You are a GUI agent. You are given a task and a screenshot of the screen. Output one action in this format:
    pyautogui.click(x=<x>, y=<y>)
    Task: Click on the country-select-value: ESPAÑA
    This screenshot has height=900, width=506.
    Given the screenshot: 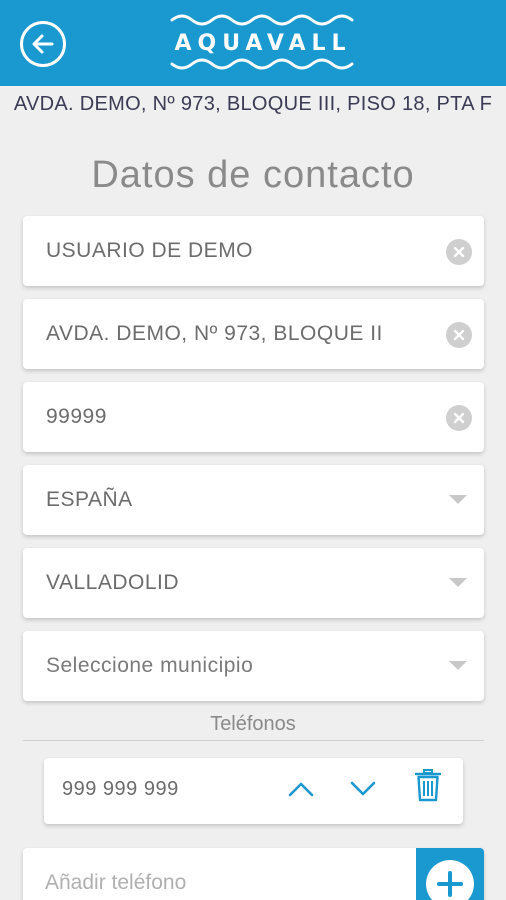 What is the action you would take?
    pyautogui.click(x=89, y=499)
    